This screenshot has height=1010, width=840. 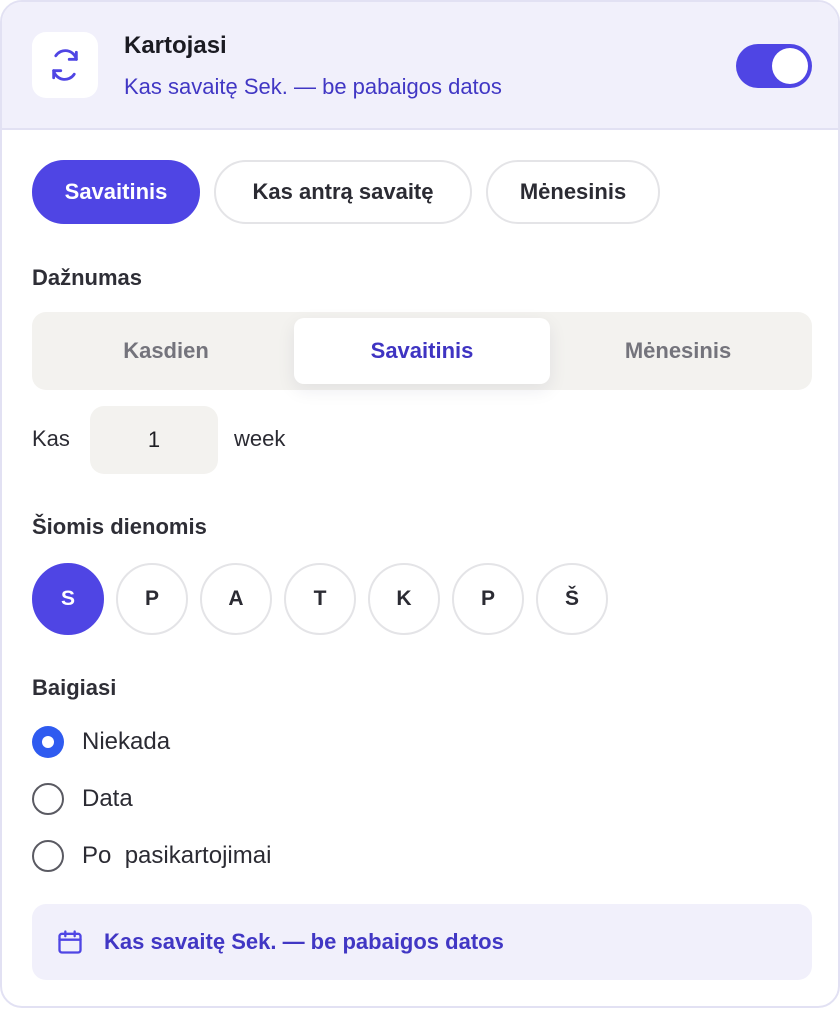 What do you see at coordinates (304, 941) in the screenshot?
I see `summary-text: Kas savaitę Sek. — be pabaigos datos` at bounding box center [304, 941].